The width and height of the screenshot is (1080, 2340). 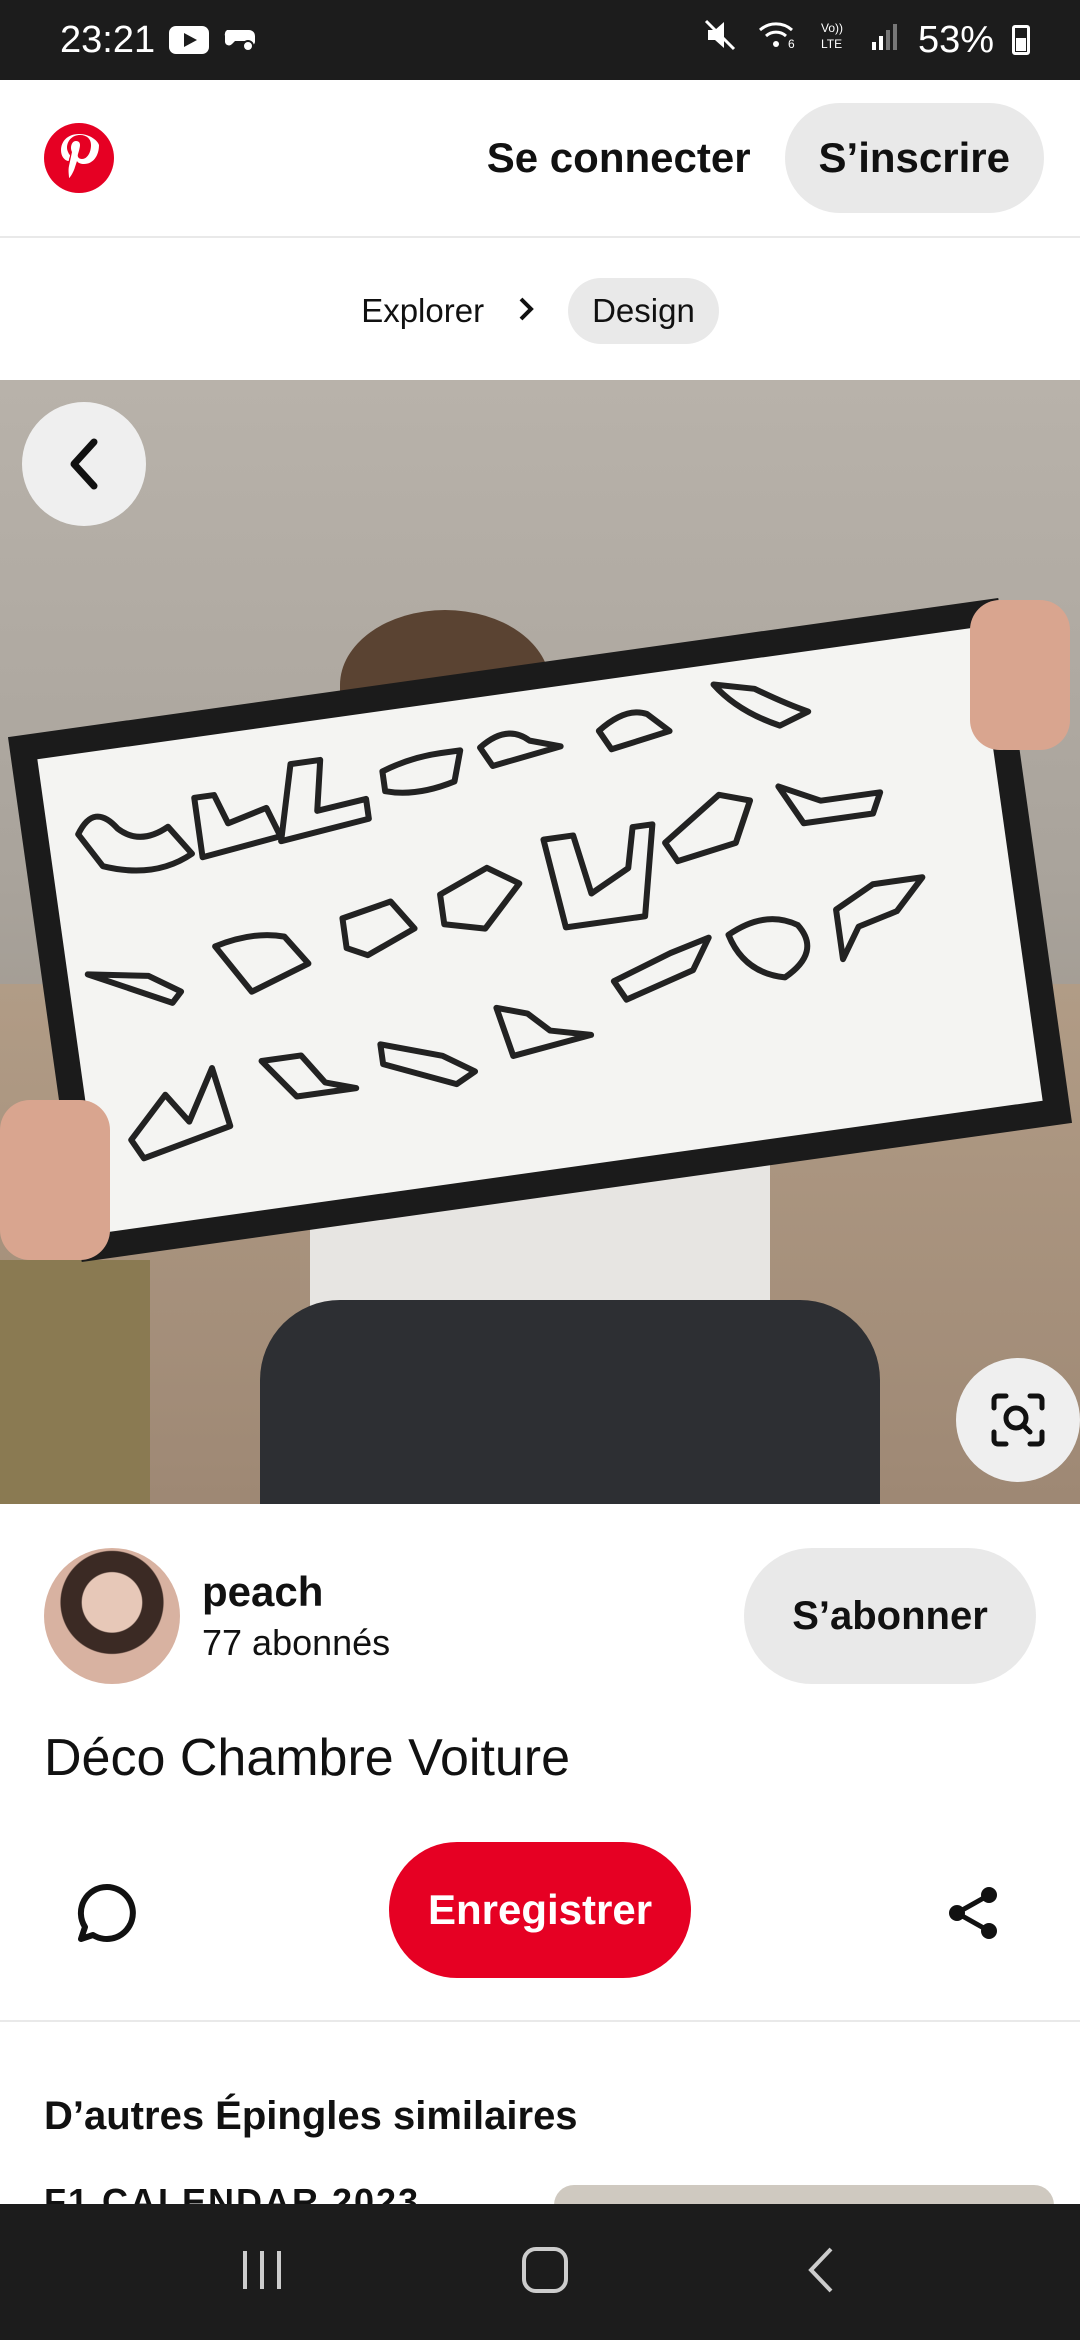 What do you see at coordinates (307, 1758) in the screenshot?
I see `pin-title: Déco Chambre Voiture` at bounding box center [307, 1758].